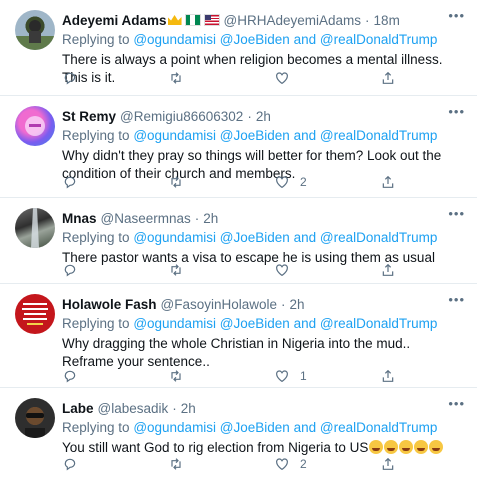  What do you see at coordinates (109, 304) in the screenshot?
I see `author-name: Holawole Fash` at bounding box center [109, 304].